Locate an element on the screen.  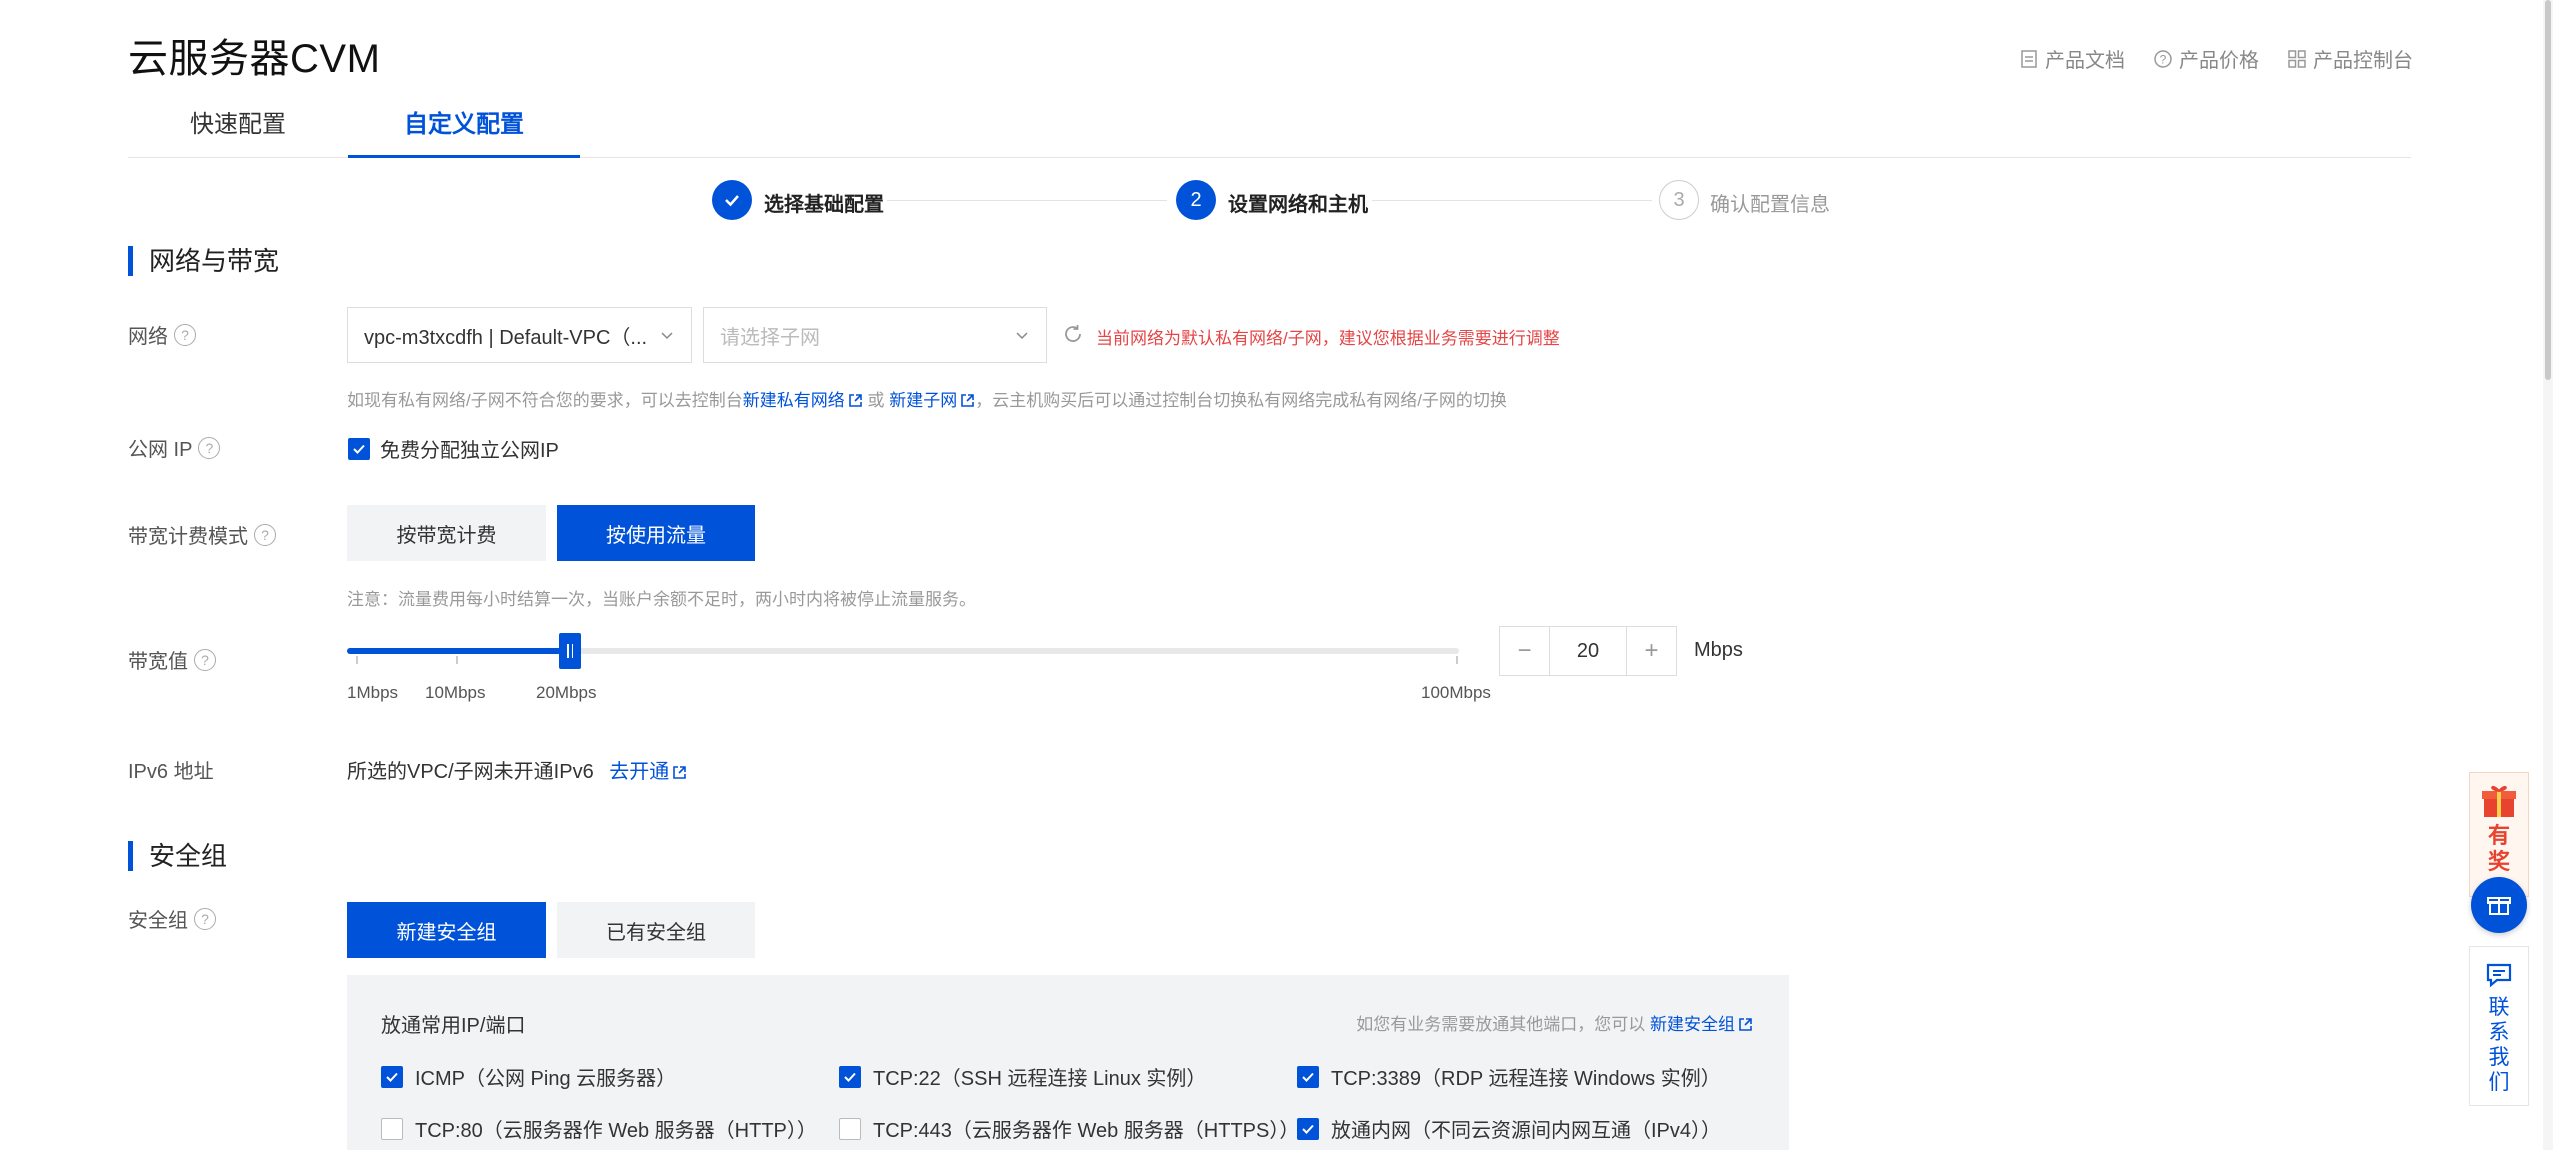
bandwidth-label: 带宽值 is located at coordinates (158, 662).